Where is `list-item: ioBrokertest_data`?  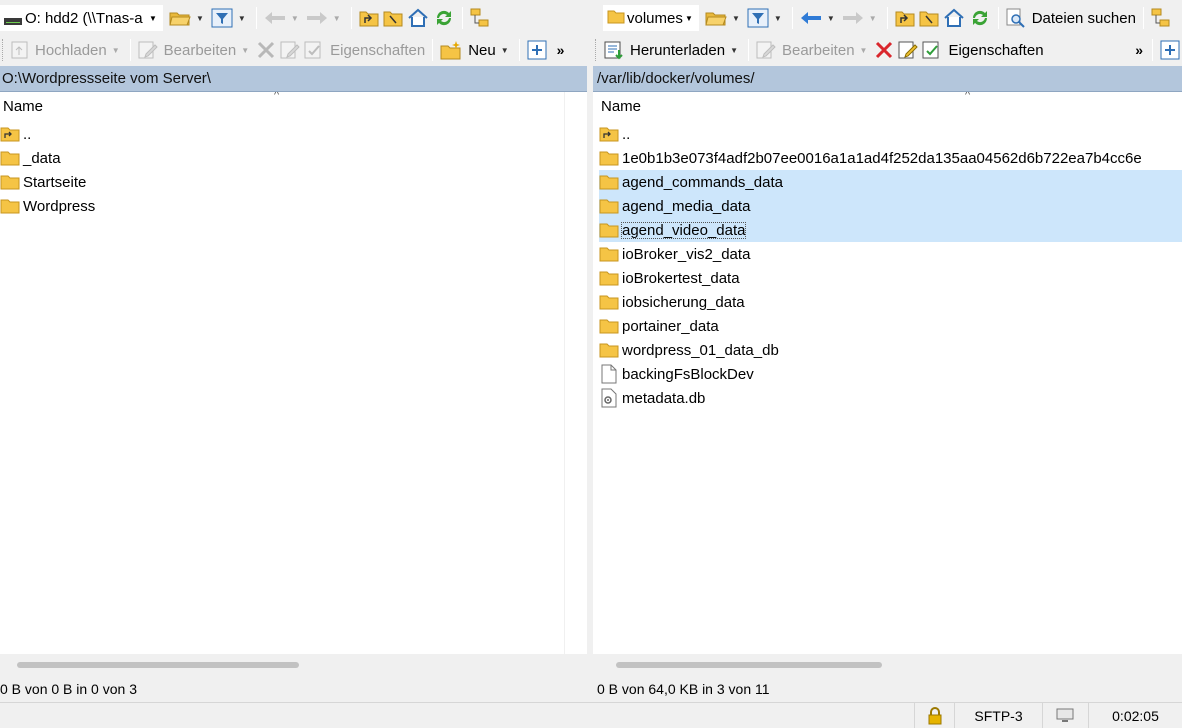
list-item: ioBrokertest_data is located at coordinates (890, 278).